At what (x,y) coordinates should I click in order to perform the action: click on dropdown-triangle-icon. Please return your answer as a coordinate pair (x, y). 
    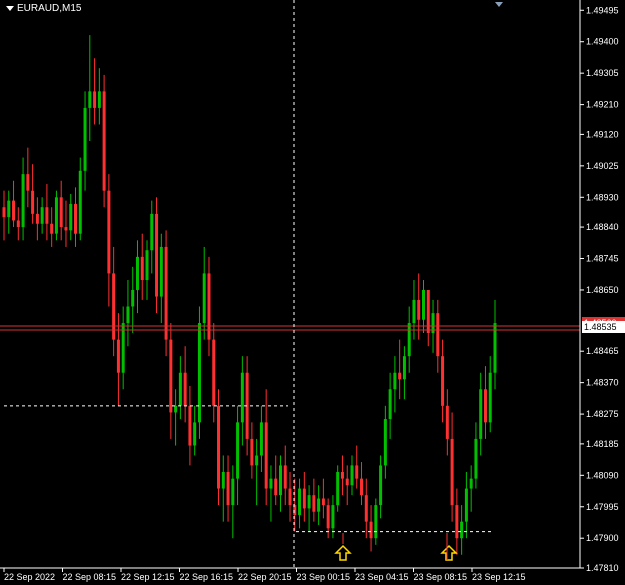
    Looking at the image, I should click on (10, 8).